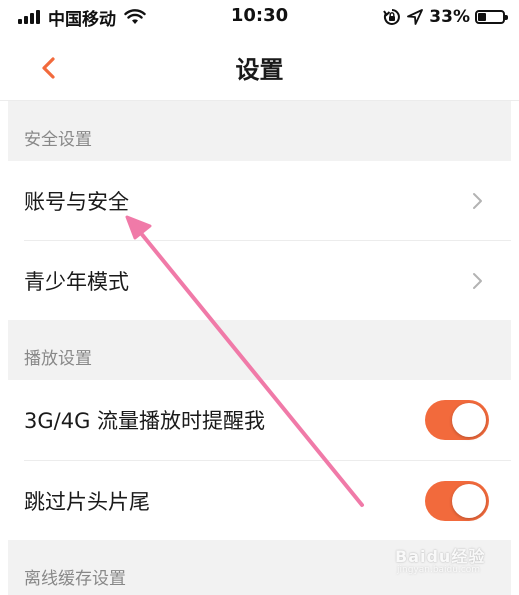  What do you see at coordinates (491, 17) in the screenshot?
I see `battery-icon` at bounding box center [491, 17].